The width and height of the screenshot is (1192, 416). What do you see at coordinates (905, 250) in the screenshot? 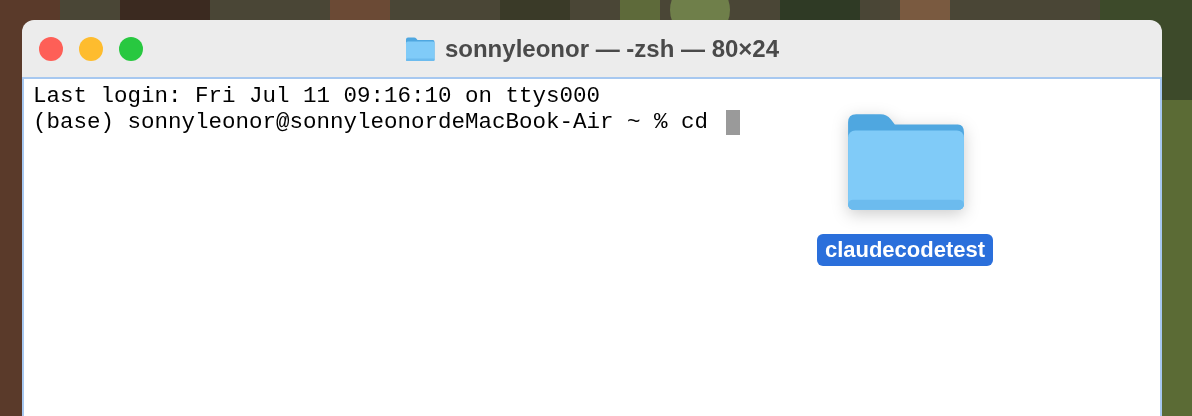
I see `folder-label: claudecodetest` at bounding box center [905, 250].